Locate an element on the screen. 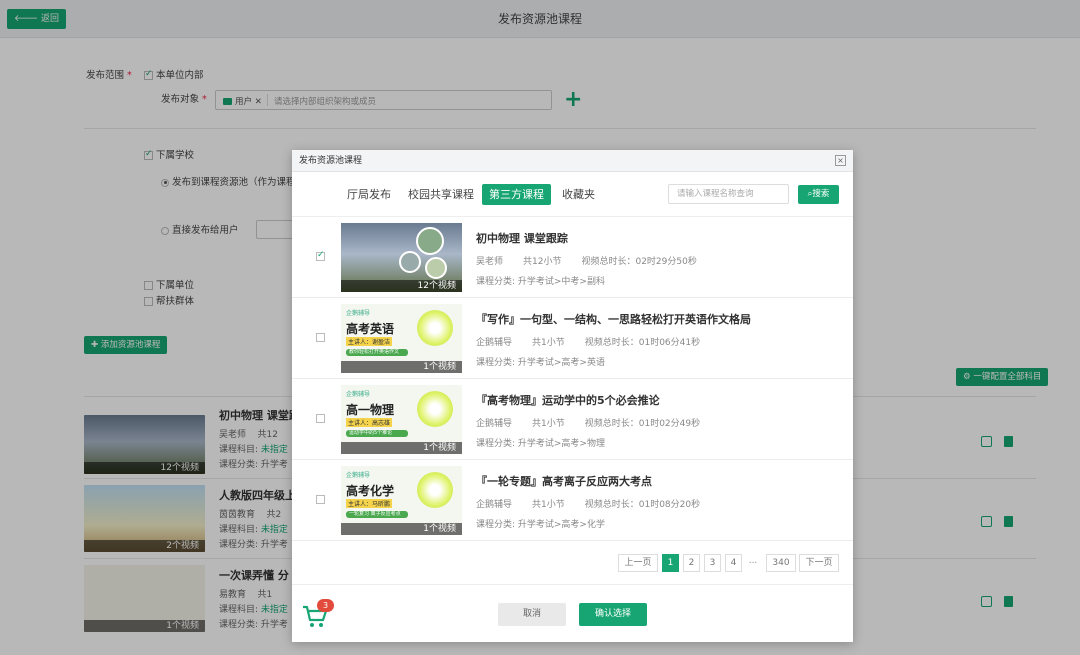  modal-title: 发布资源池课程 is located at coordinates (331, 161).